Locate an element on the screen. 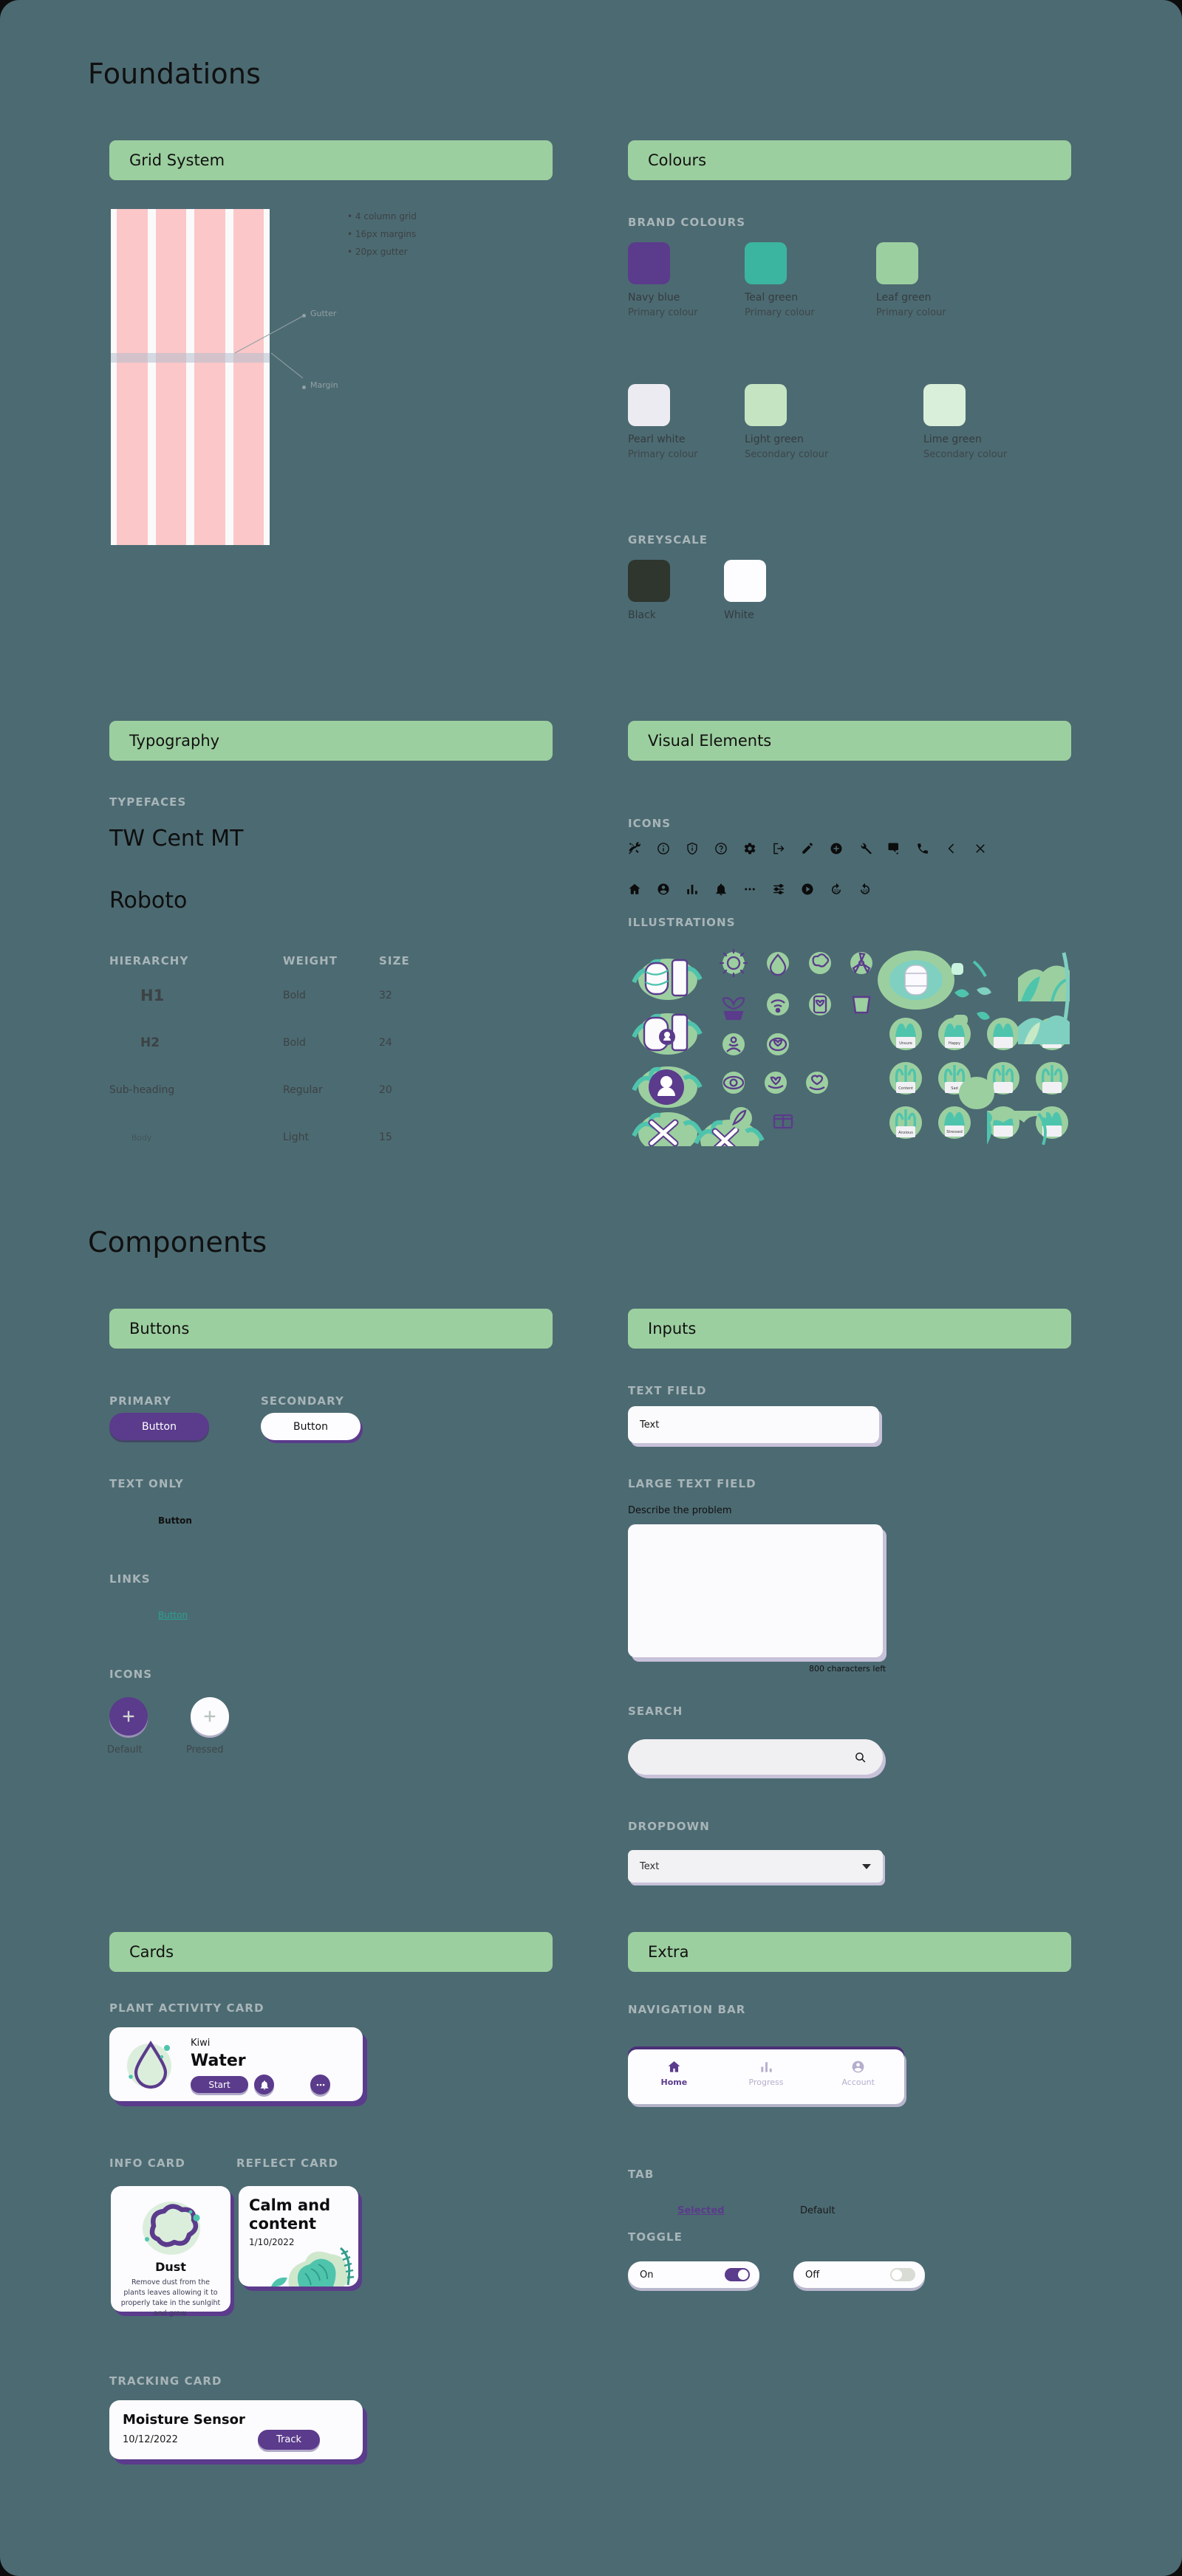 The image size is (1182, 2576). gear-icon is located at coordinates (750, 848).